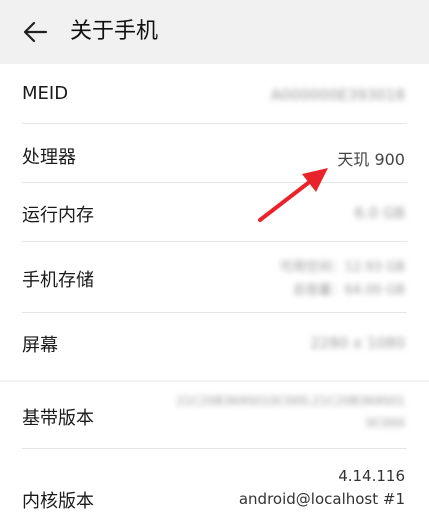 Image resolution: width=429 pixels, height=514 pixels. I want to click on row-screen: 屏幕 2280 x 1080, so click(214, 343).